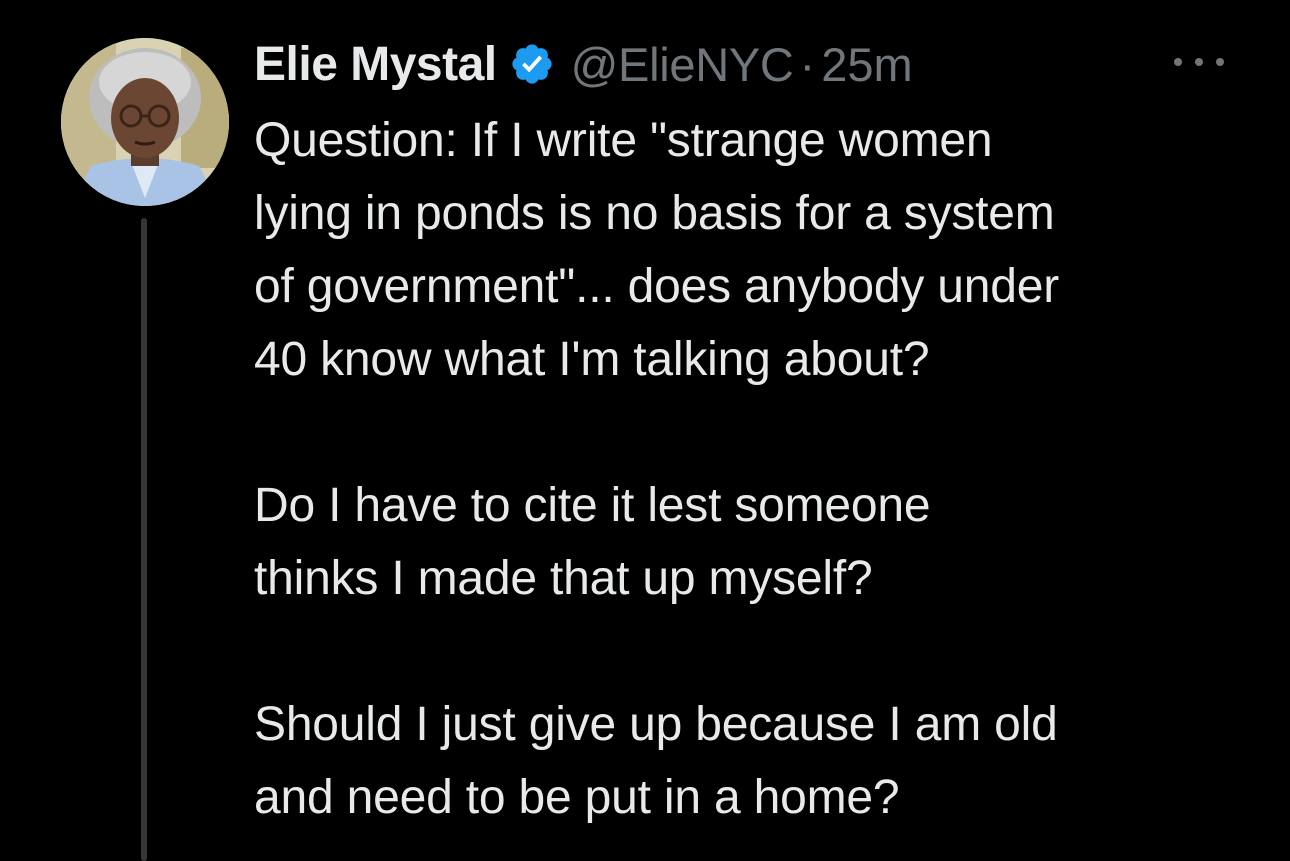 This screenshot has height=861, width=1290. I want to click on more-dots-icon, so click(1199, 62).